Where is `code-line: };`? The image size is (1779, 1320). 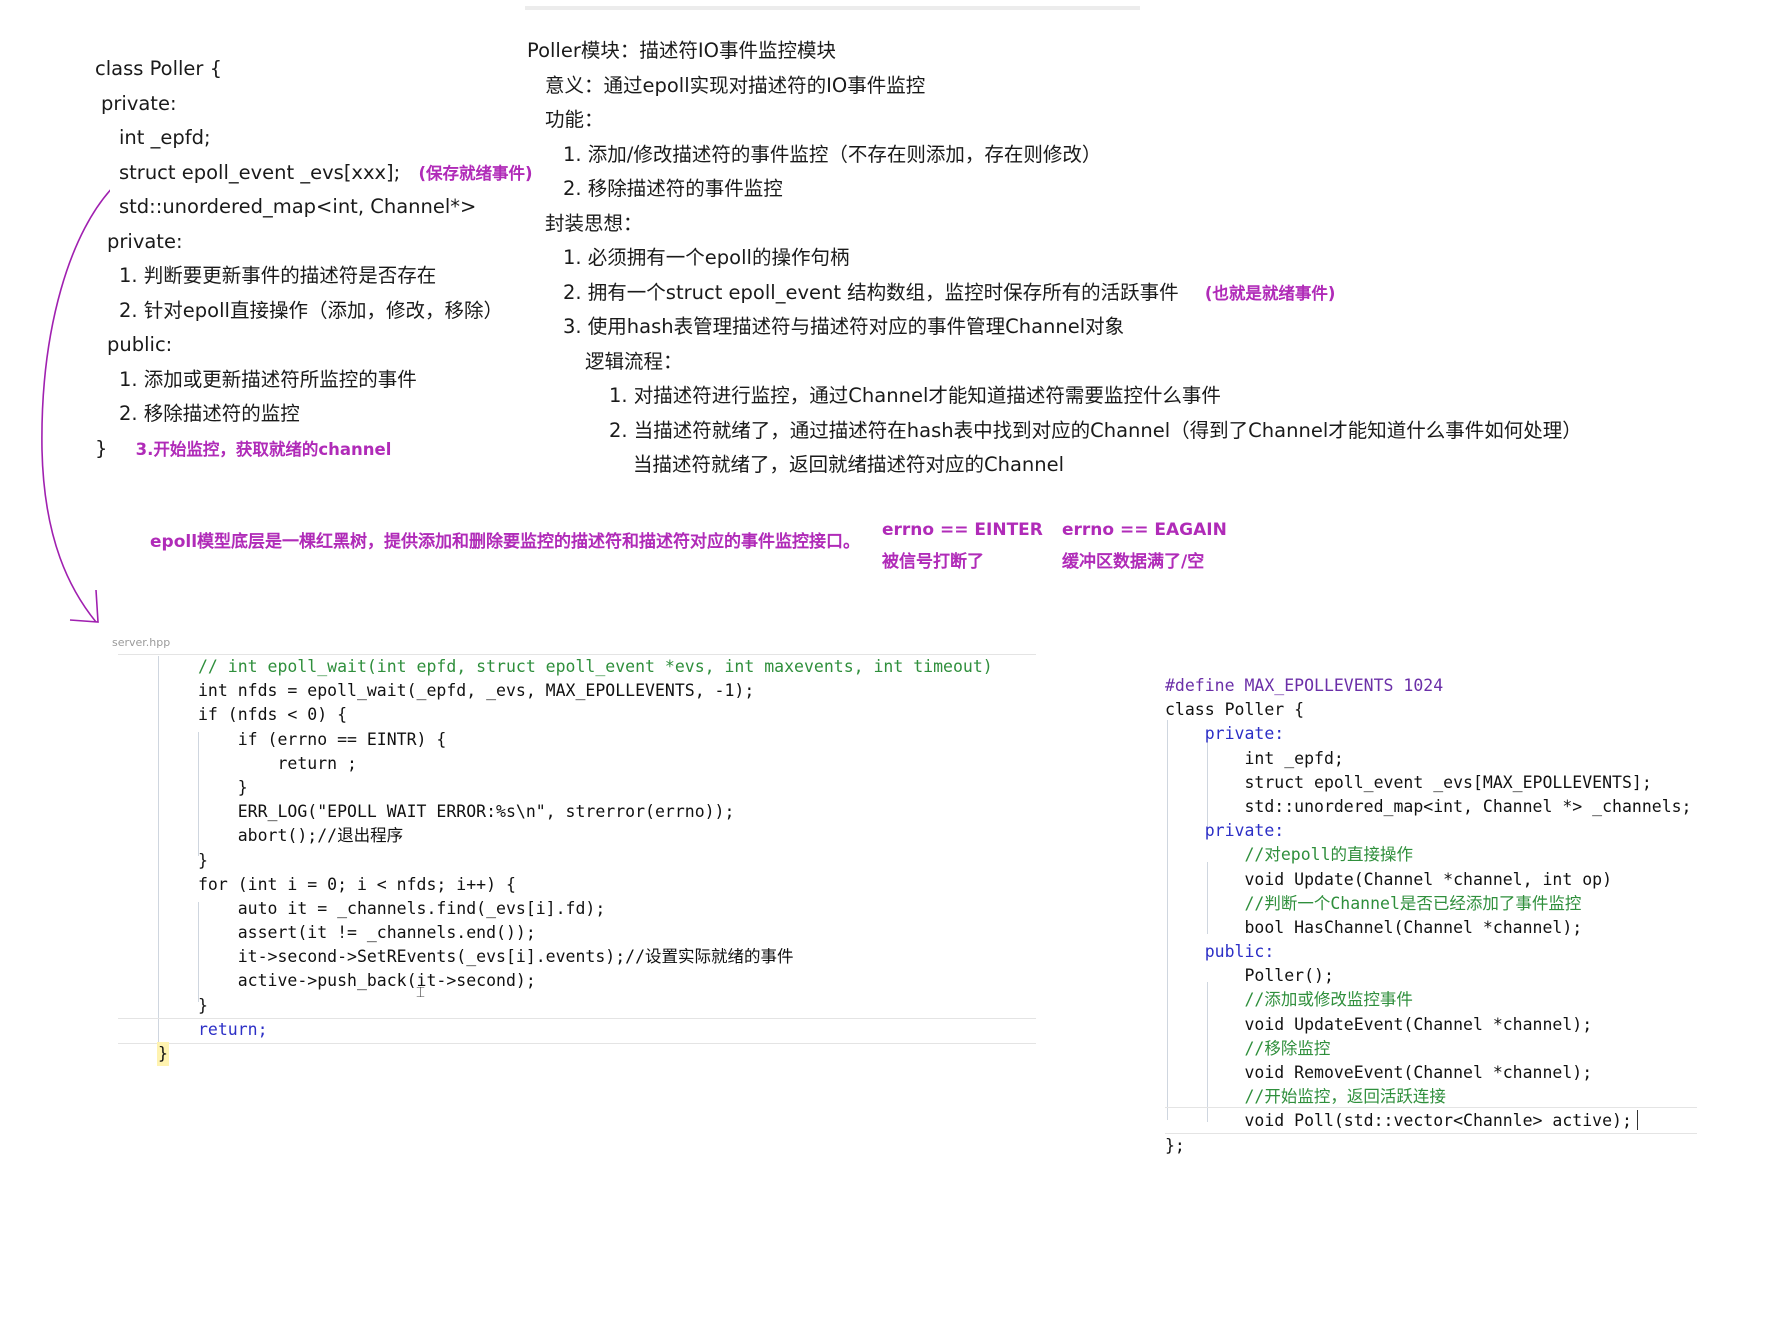 code-line: }; is located at coordinates (1175, 1145).